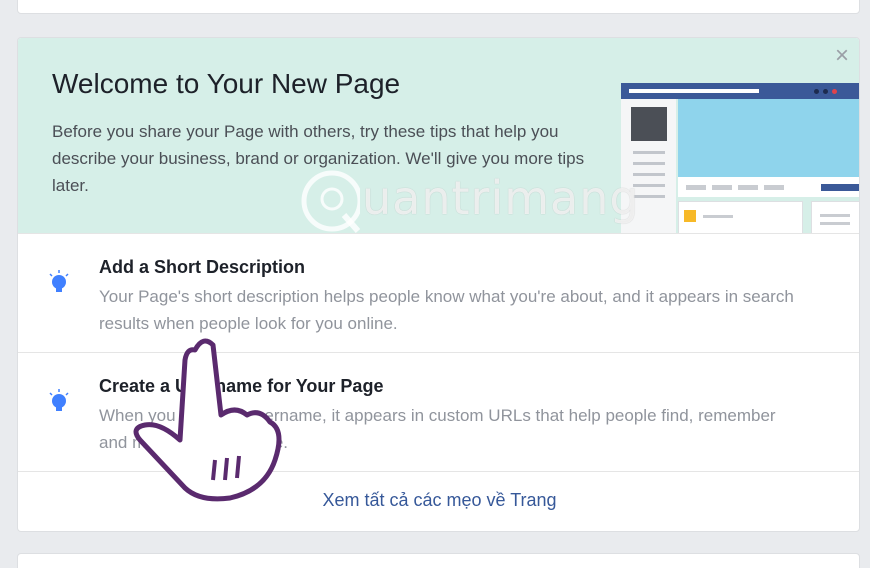 The width and height of the screenshot is (870, 568). Describe the element at coordinates (768, 187) in the screenshot. I see `illustration-nav` at that location.